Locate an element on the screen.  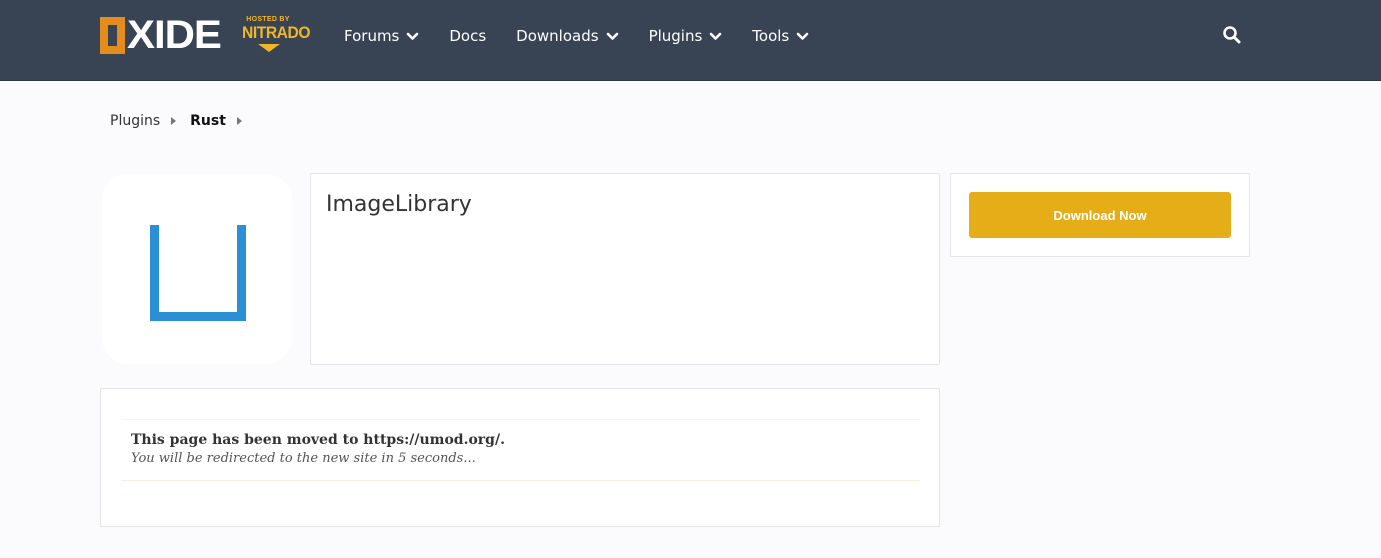
main-nav: Forums Docs Downloads Plugins Tools is located at coordinates (591, 36).